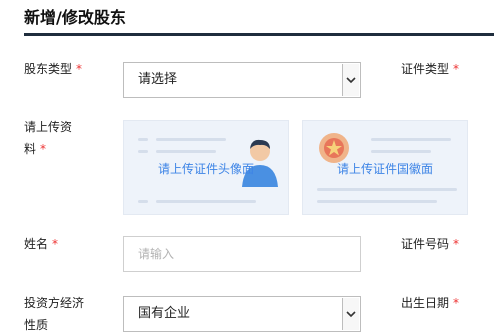  What do you see at coordinates (425, 244) in the screenshot?
I see `id-number-label-text: 证件号码` at bounding box center [425, 244].